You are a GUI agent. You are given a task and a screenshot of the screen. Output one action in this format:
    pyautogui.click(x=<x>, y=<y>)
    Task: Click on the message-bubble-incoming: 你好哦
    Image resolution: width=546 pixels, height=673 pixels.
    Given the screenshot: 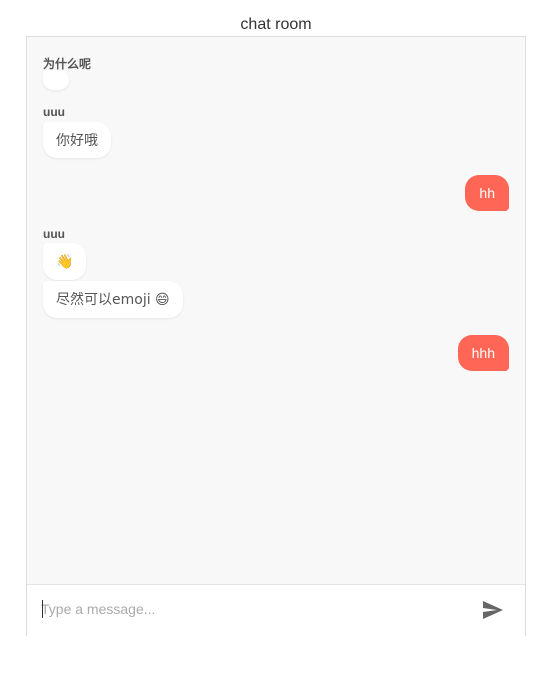 What is the action you would take?
    pyautogui.click(x=77, y=140)
    